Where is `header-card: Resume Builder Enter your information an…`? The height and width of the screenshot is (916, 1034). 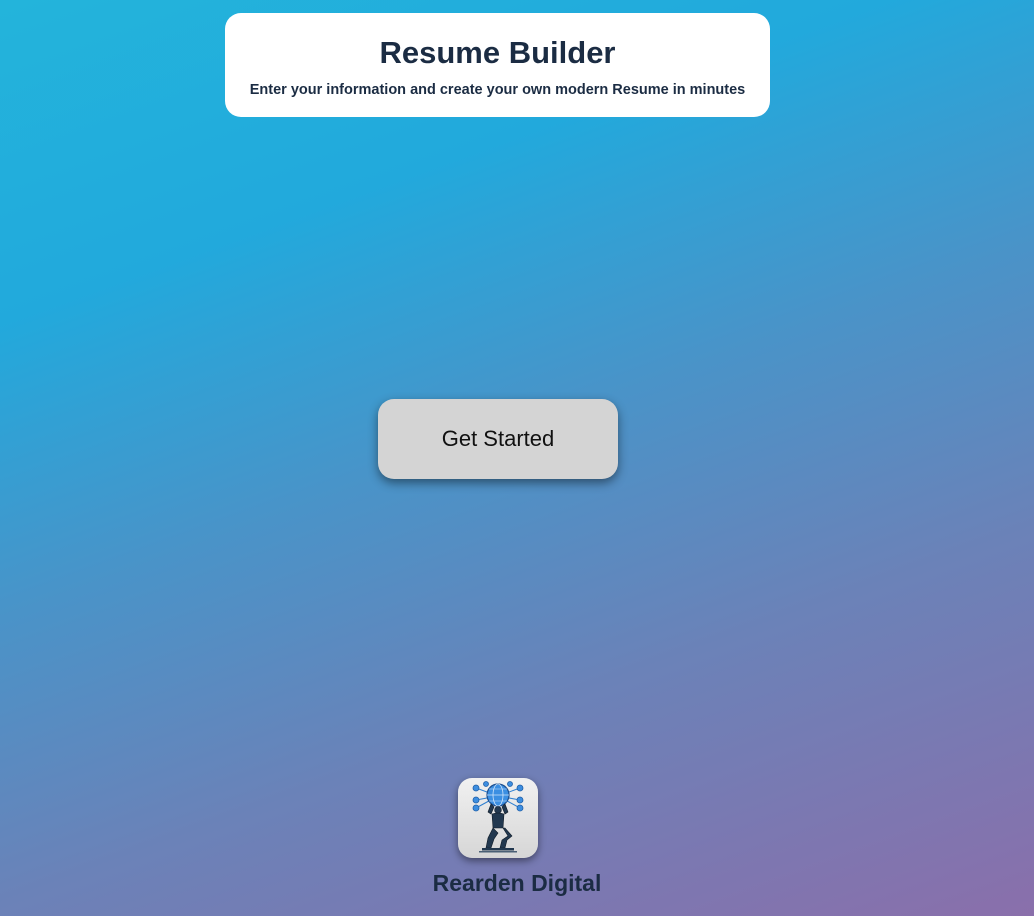 header-card: Resume Builder Enter your information an… is located at coordinates (497, 65).